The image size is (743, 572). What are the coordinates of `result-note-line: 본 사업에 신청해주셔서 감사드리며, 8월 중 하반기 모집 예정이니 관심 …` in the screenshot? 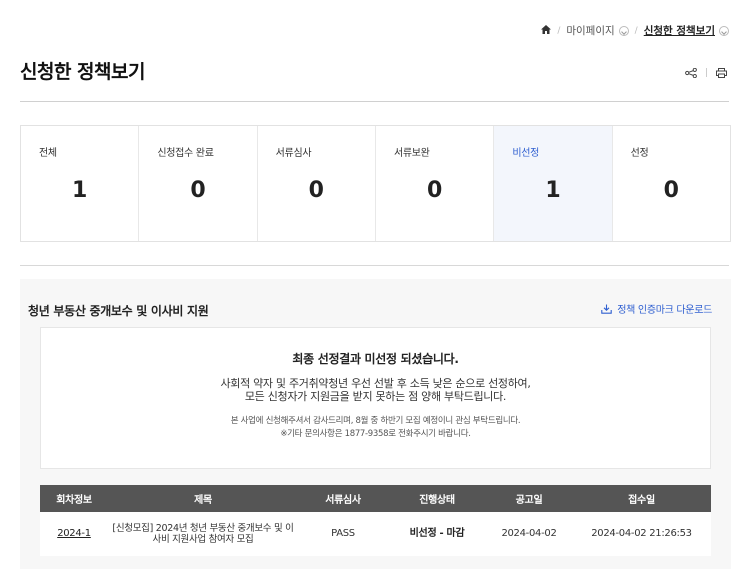 It's located at (375, 421).